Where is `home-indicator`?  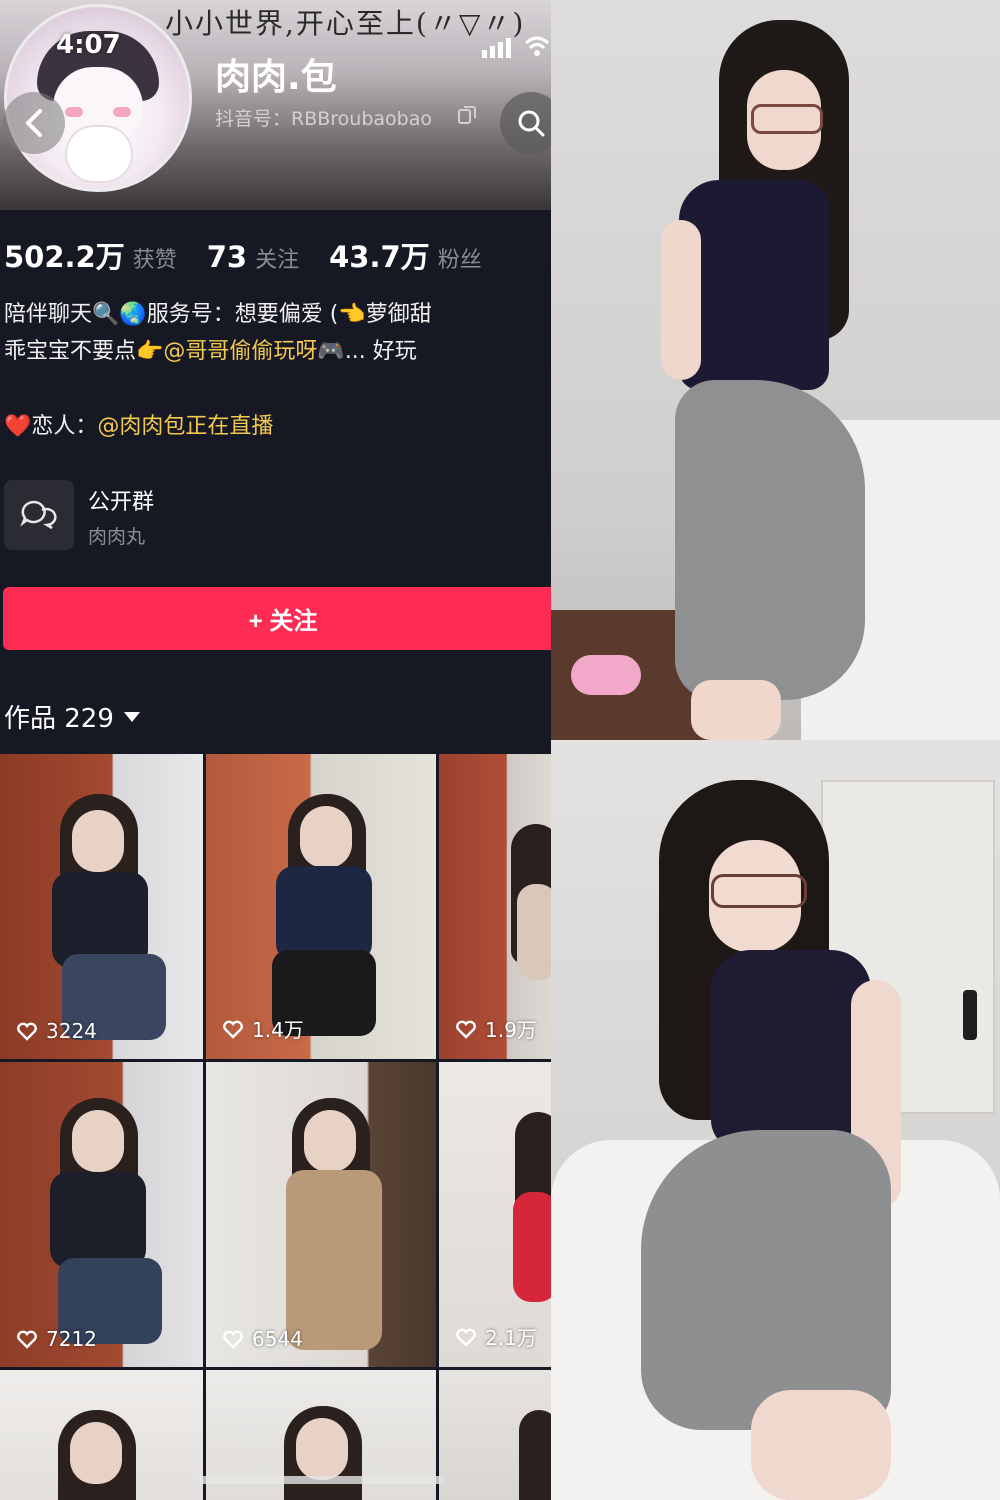
home-indicator is located at coordinates (321, 1480).